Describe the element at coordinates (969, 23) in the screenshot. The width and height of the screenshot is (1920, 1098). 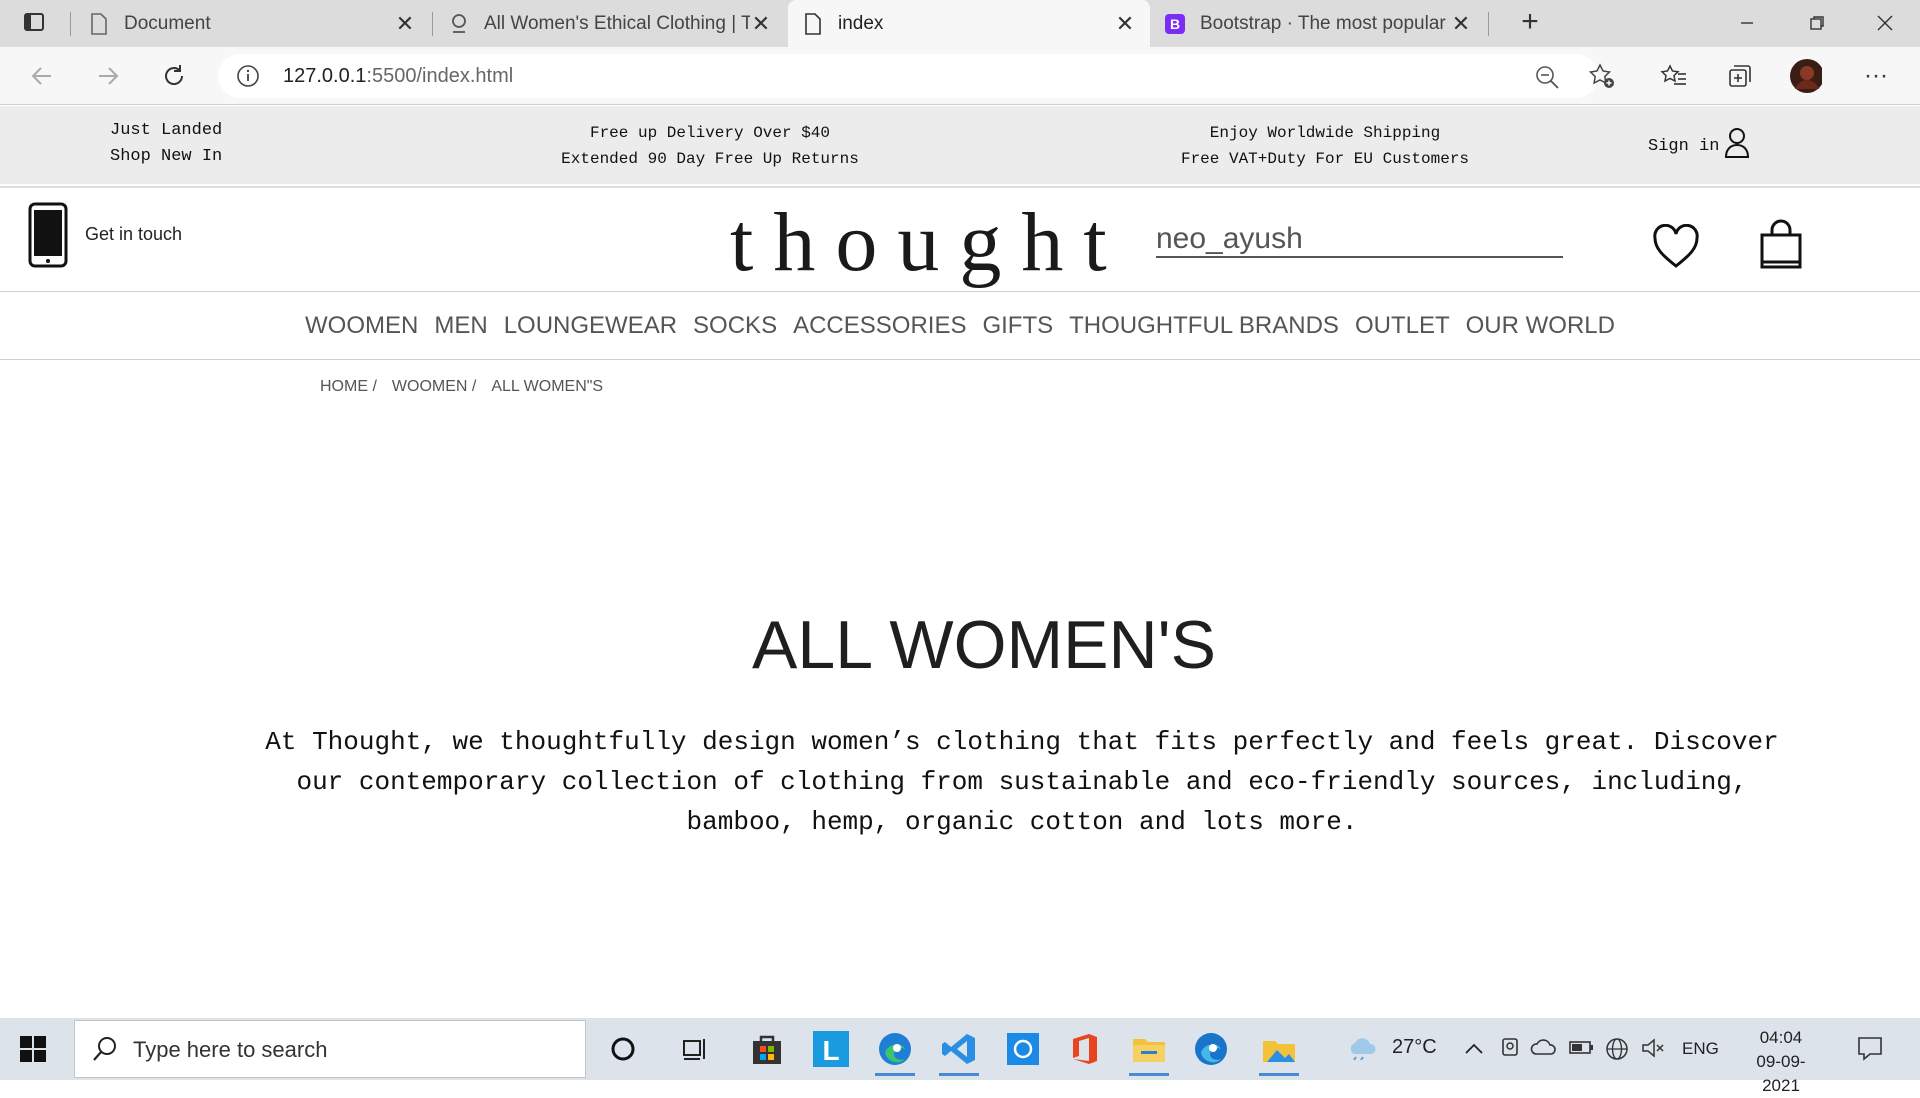
I see `tab-index: index ✕` at that location.